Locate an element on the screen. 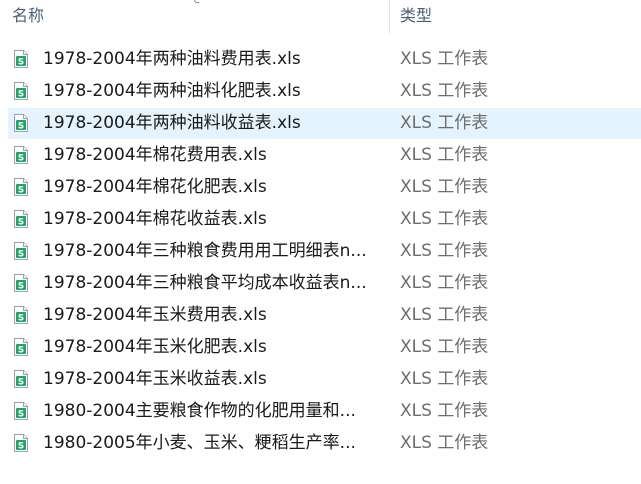  column-header-bar: 名称 类型 is located at coordinates (320, 17).